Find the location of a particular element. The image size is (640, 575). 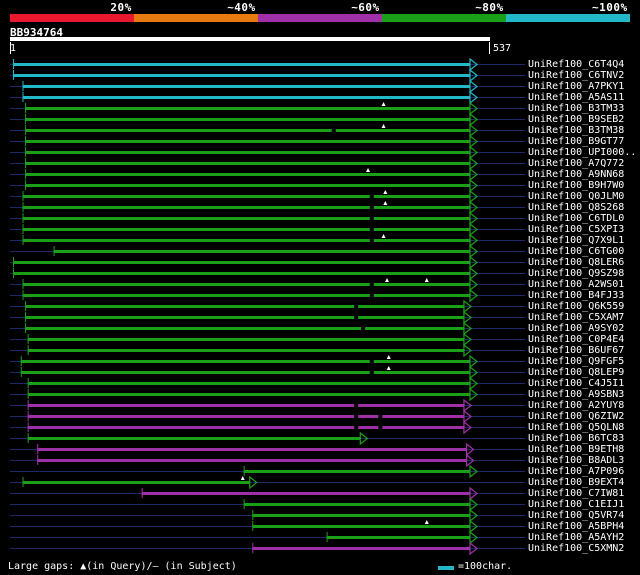

hit-label: UniRef100_Q7X9L1 is located at coordinates (576, 240).